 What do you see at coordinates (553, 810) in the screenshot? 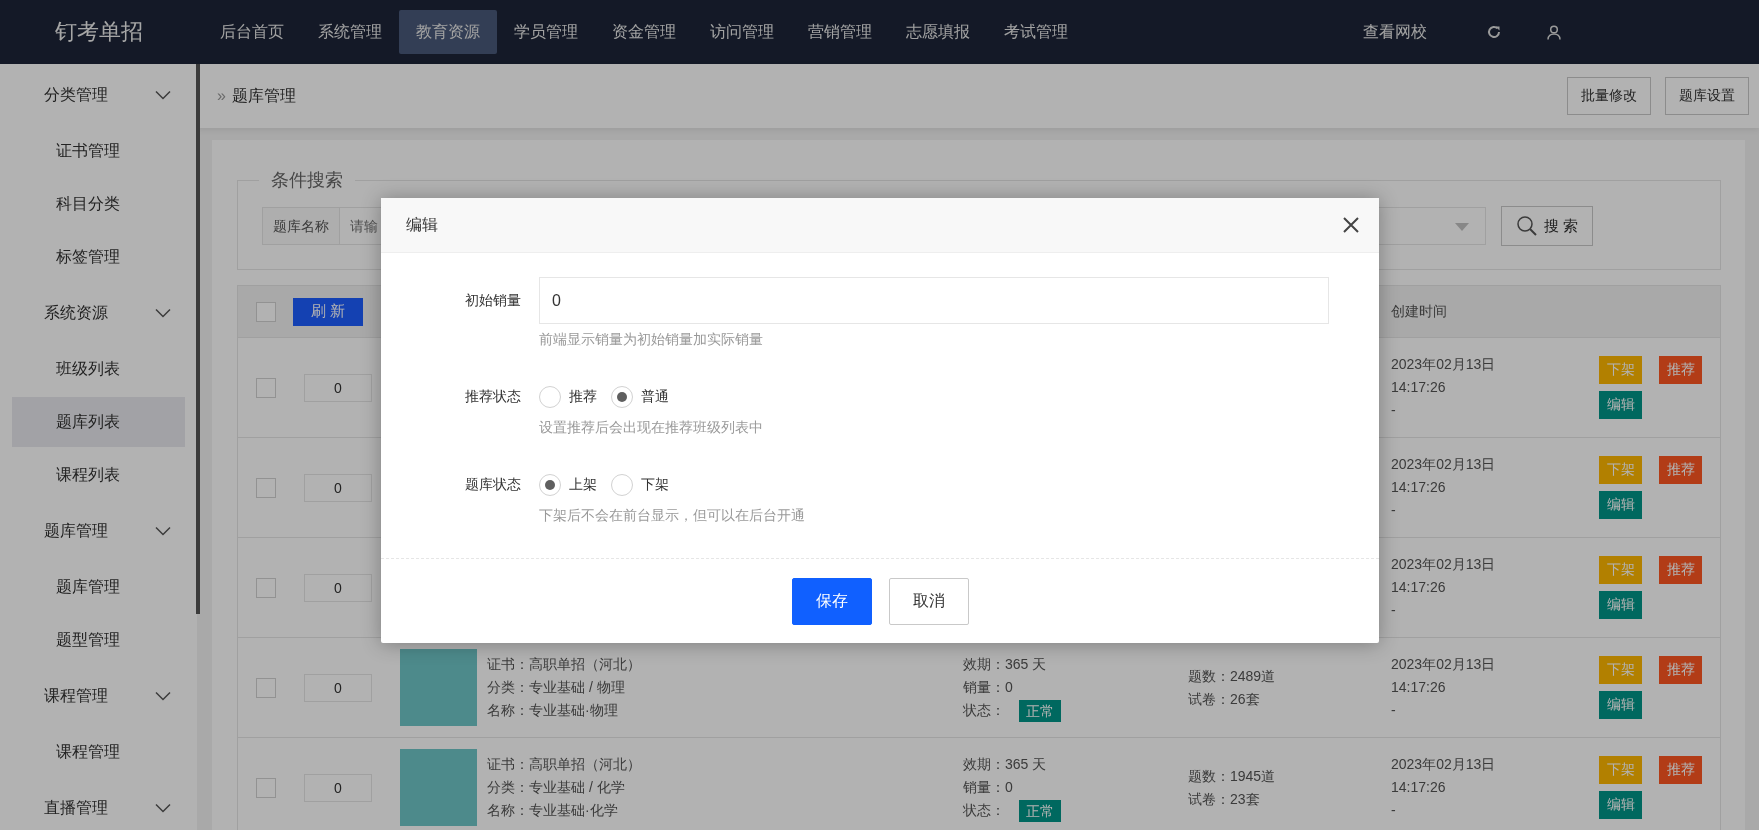
I see `name-text: 名称：专业基础·化学` at bounding box center [553, 810].